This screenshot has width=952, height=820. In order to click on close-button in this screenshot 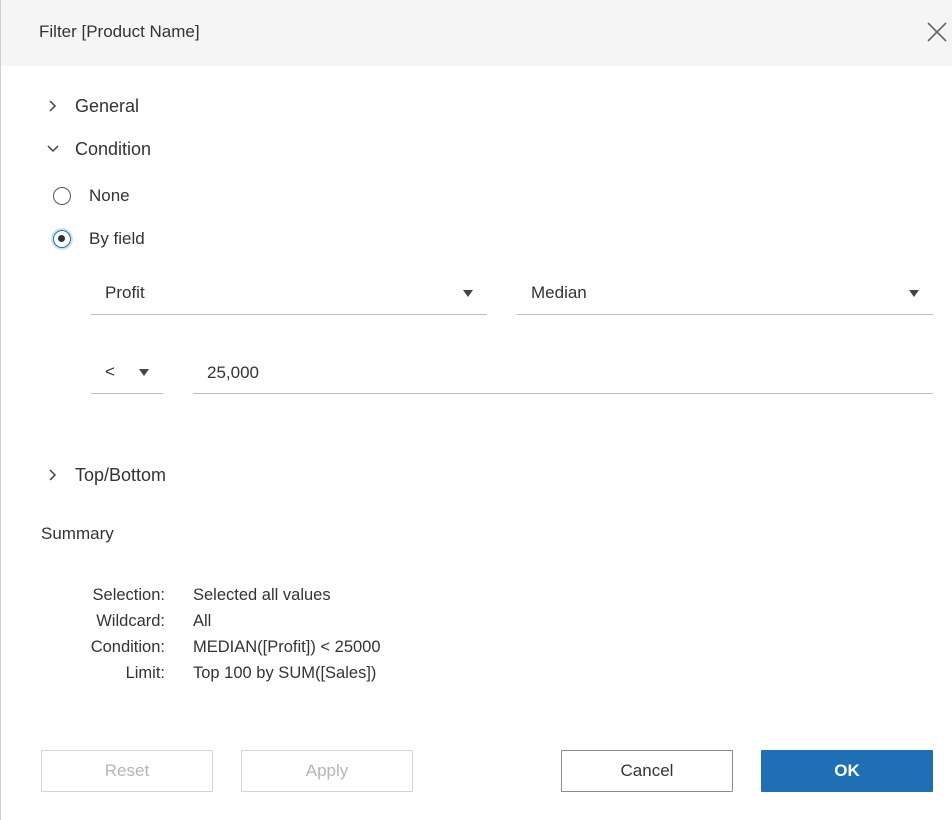, I will do `click(937, 32)`.